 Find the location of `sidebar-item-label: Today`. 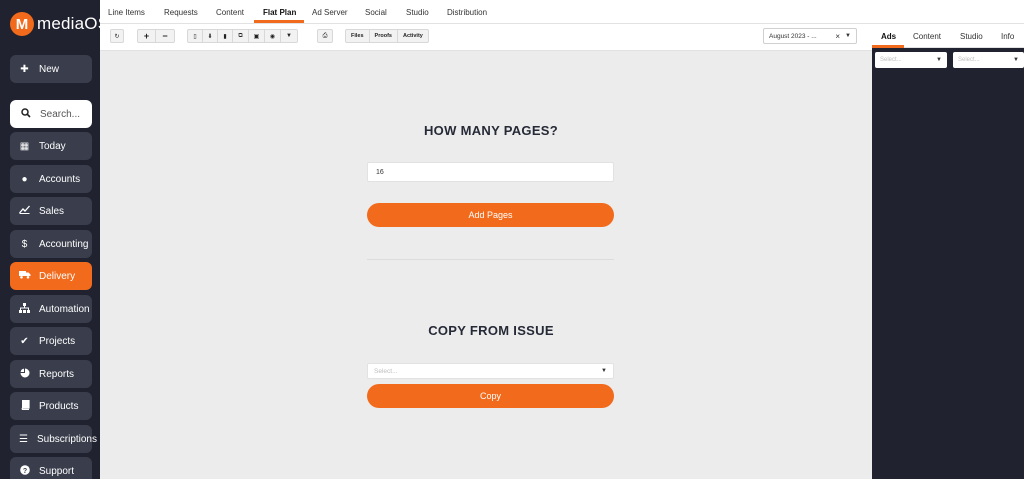

sidebar-item-label: Today is located at coordinates (52, 146).